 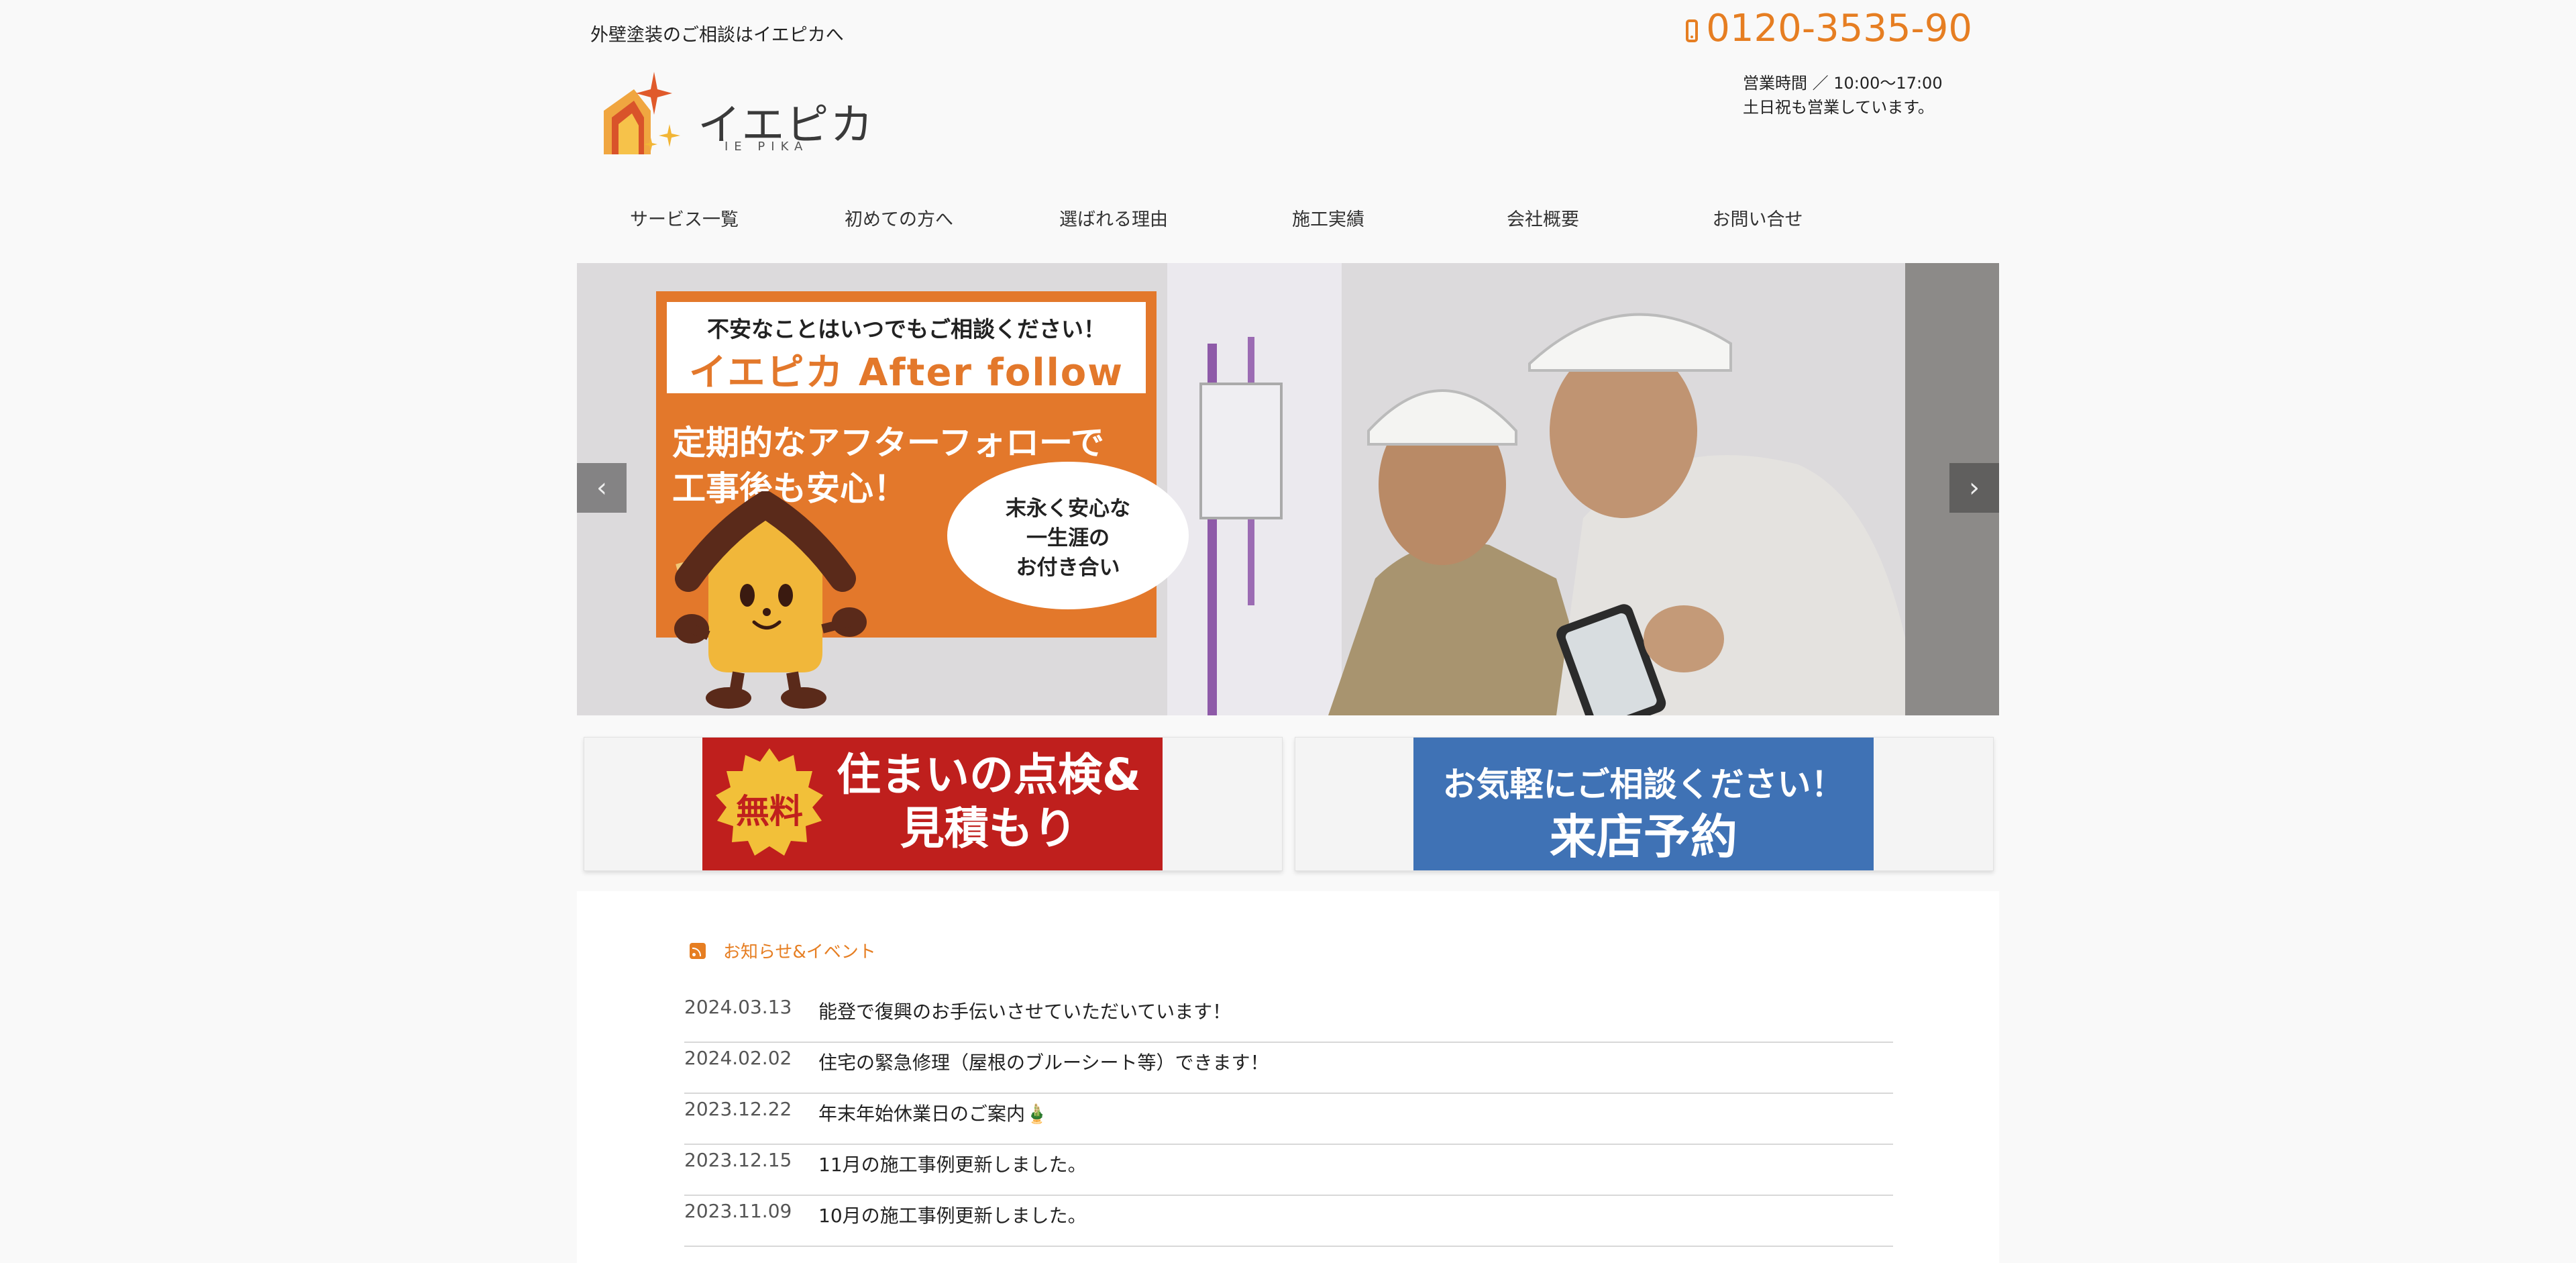 What do you see at coordinates (738, 1160) in the screenshot?
I see `news-date: 2023.12.15` at bounding box center [738, 1160].